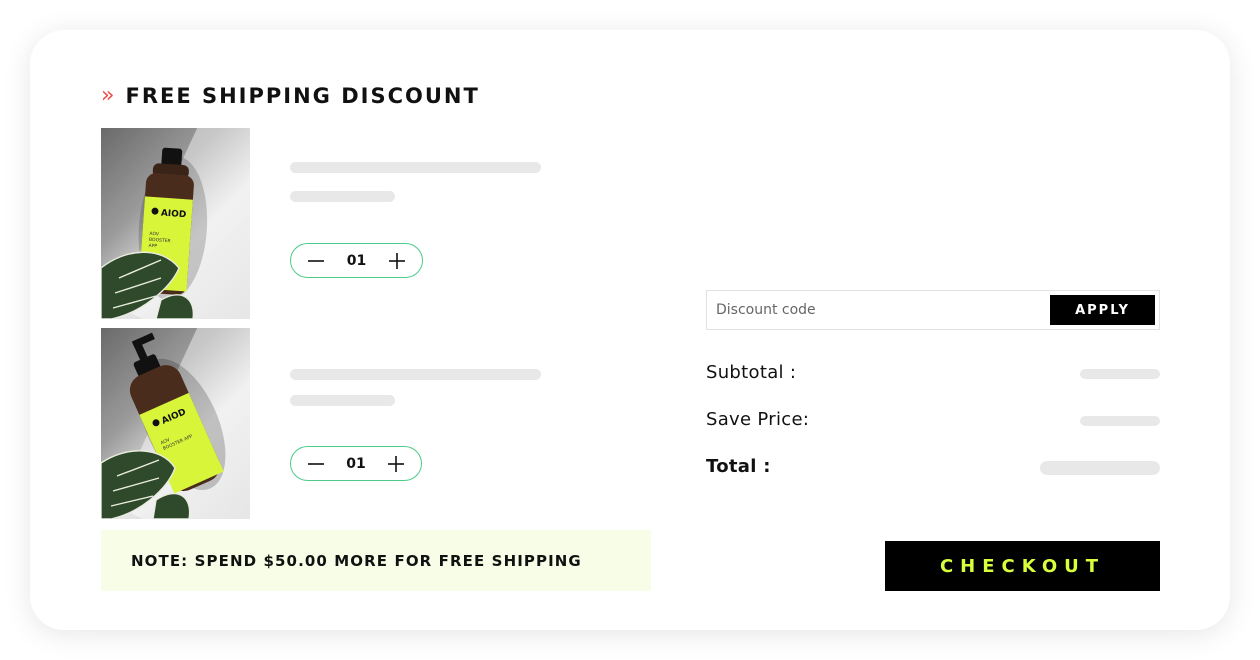 The image size is (1260, 660). Describe the element at coordinates (1120, 374) in the screenshot. I see `subtotal-value-placeholder` at that location.